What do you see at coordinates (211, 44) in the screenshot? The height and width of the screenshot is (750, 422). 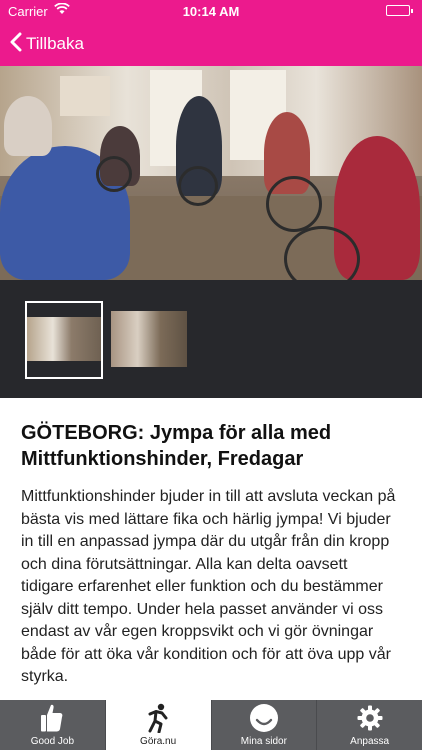 I see `navigation-bar: Tillbaka` at bounding box center [211, 44].